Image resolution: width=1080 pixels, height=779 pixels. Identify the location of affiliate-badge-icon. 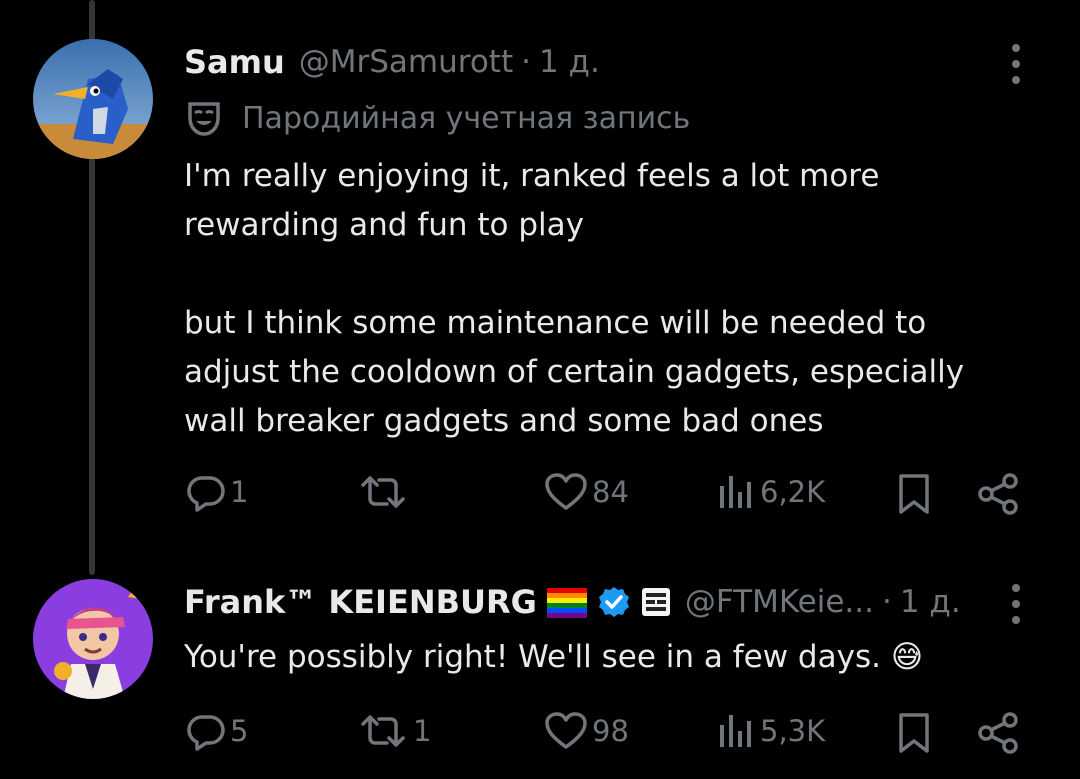
(656, 602).